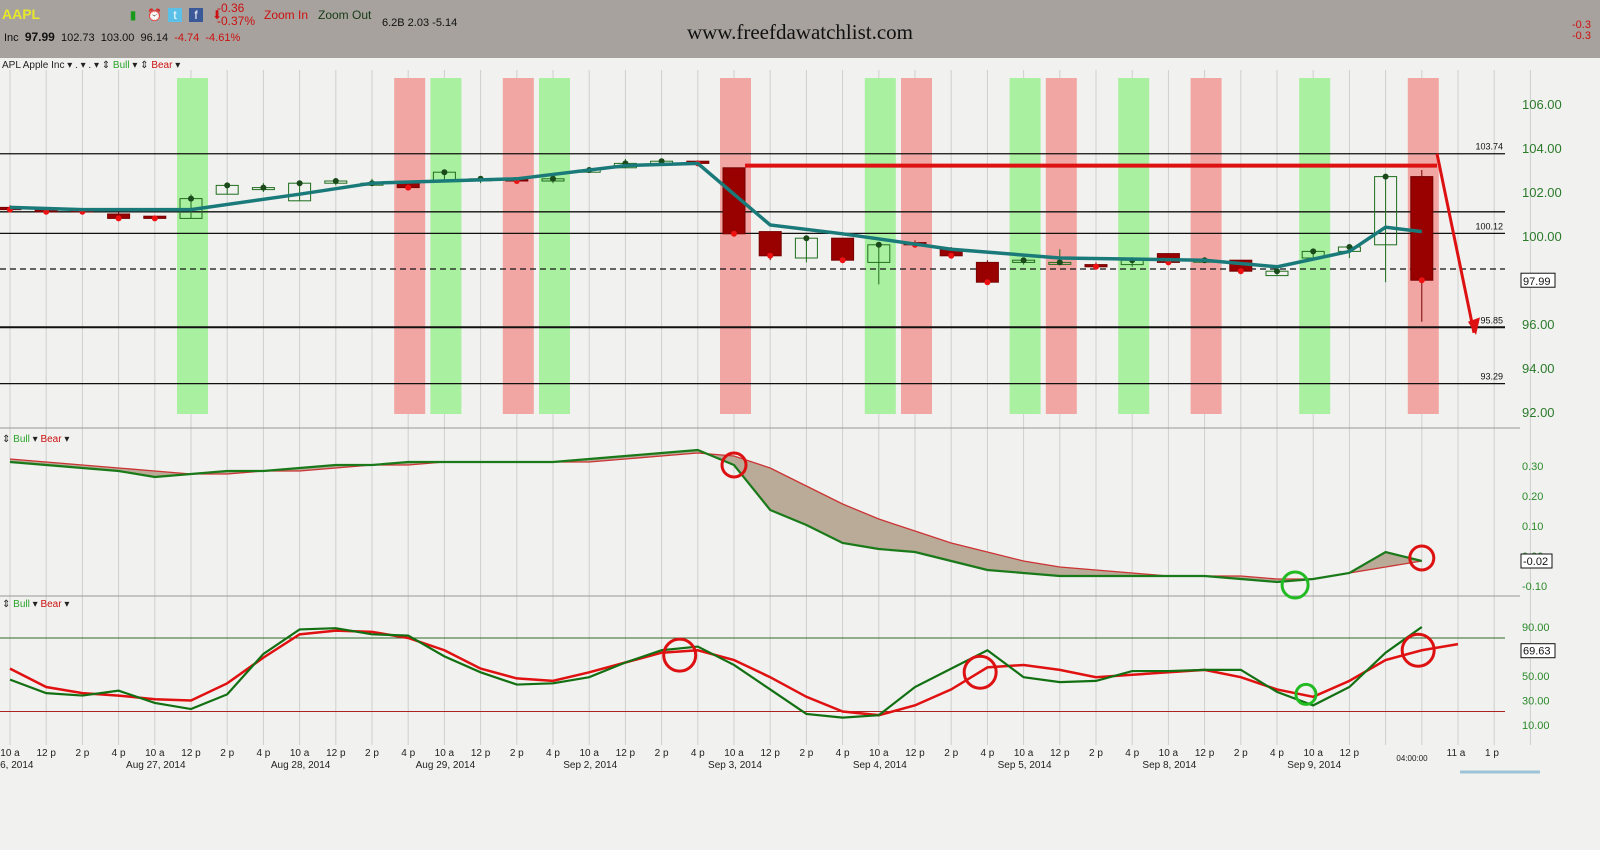 This screenshot has width=1600, height=850. I want to click on time-tick: 11 a, so click(1456, 753).